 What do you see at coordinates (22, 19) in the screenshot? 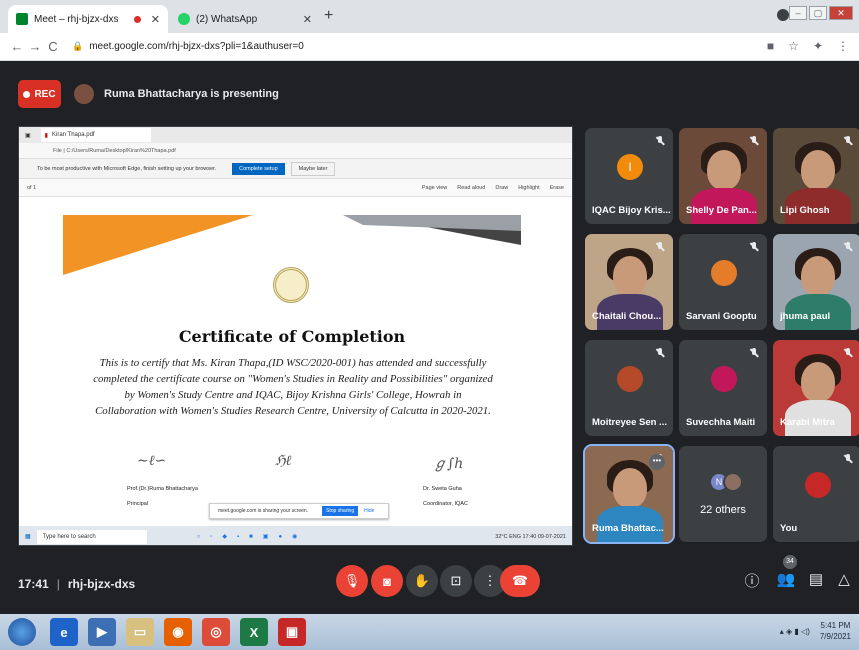
I see `meet-favicon-icon` at bounding box center [22, 19].